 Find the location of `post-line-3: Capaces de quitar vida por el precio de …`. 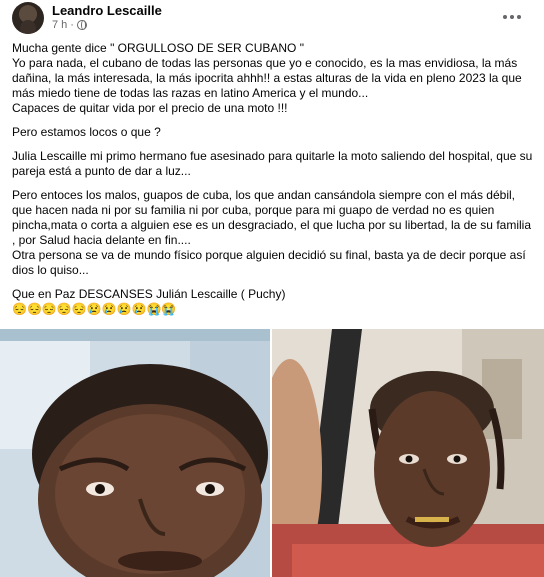

post-line-3: Capaces de quitar vida por el precio de … is located at coordinates (150, 108).